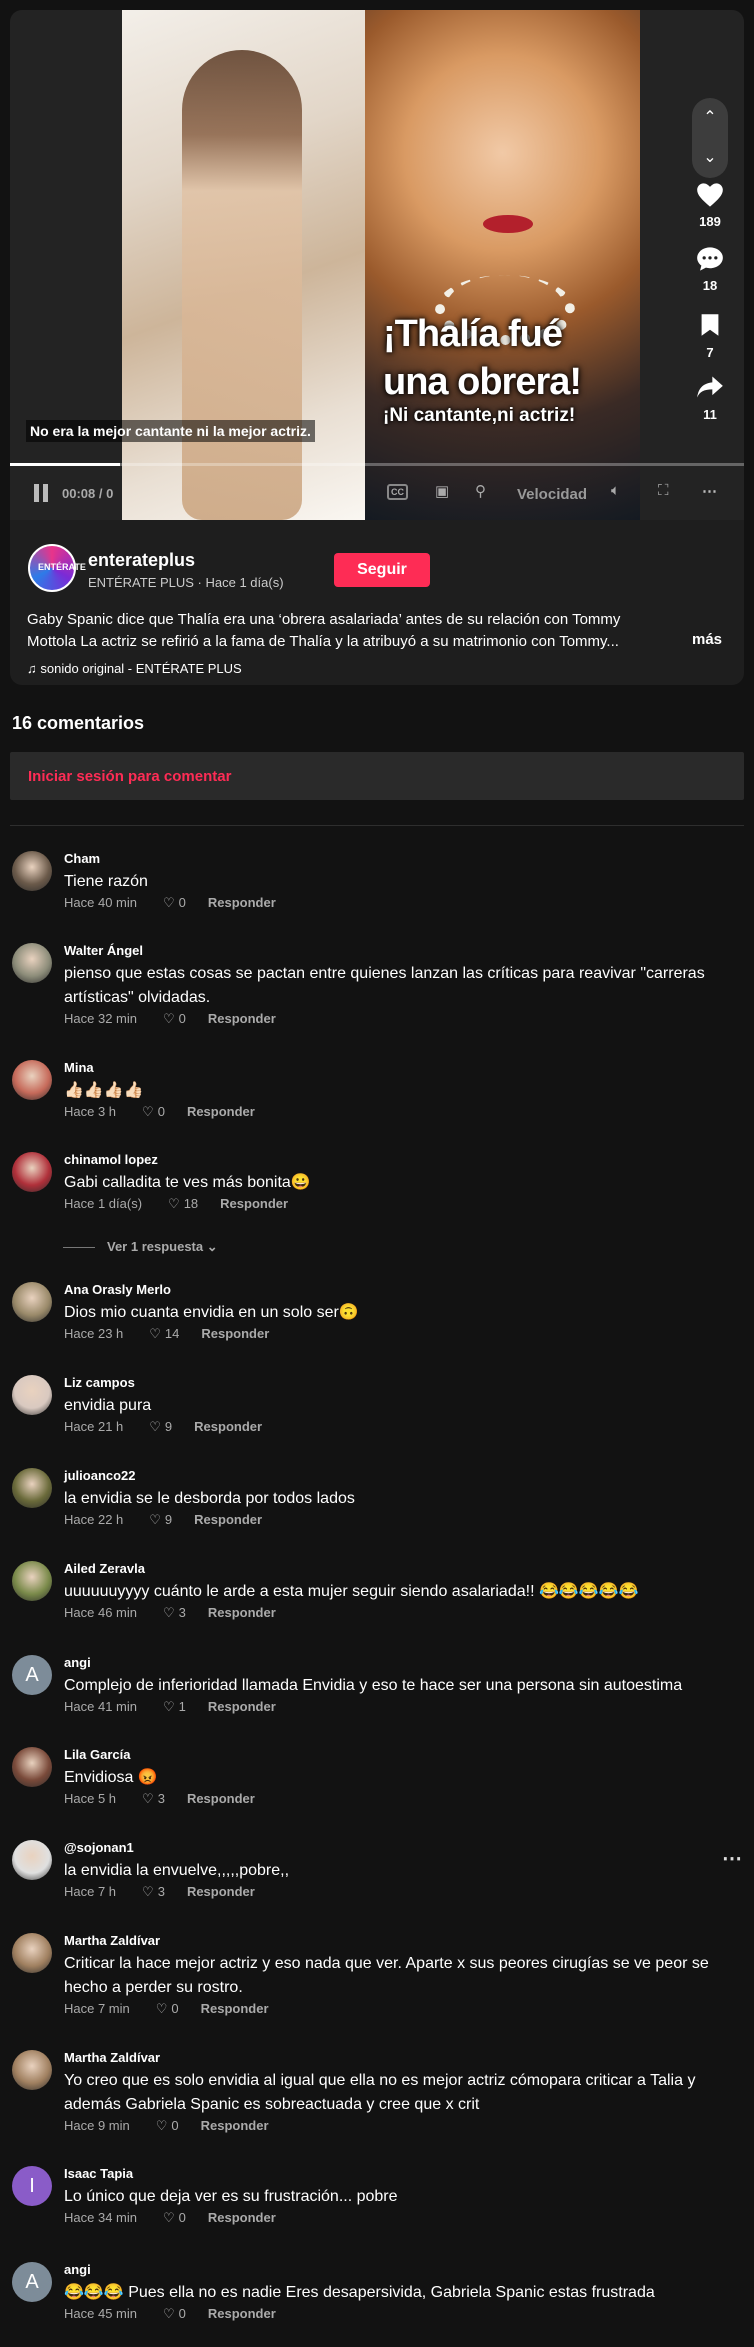 This screenshot has height=2347, width=754. What do you see at coordinates (32, 2186) in the screenshot?
I see `commenter-avatar: I` at bounding box center [32, 2186].